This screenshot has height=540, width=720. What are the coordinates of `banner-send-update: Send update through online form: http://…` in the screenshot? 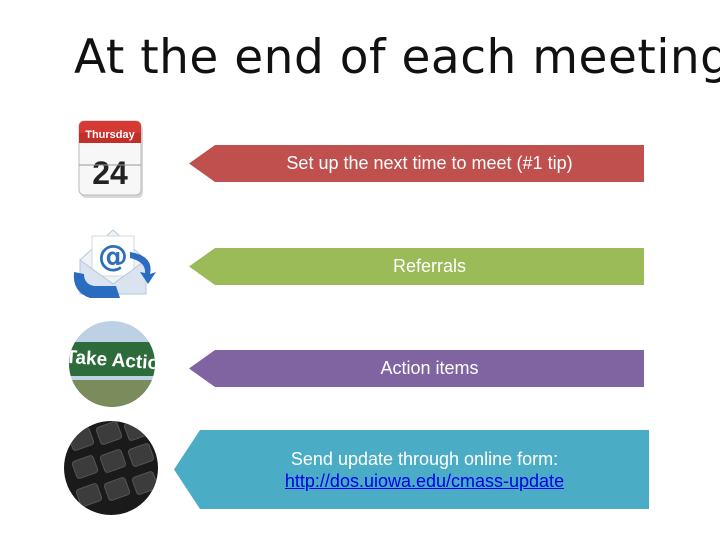 It's located at (411, 469).